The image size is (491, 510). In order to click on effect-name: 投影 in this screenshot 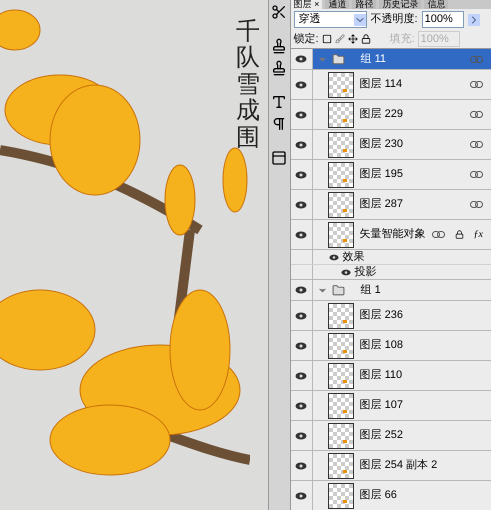, I will do `click(365, 272)`.